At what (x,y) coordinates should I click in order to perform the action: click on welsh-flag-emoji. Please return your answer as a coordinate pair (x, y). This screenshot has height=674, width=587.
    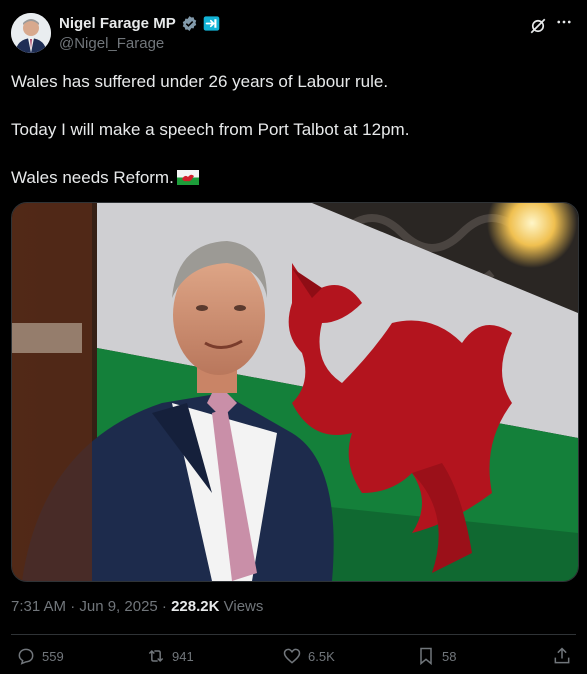
    Looking at the image, I should click on (187, 180).